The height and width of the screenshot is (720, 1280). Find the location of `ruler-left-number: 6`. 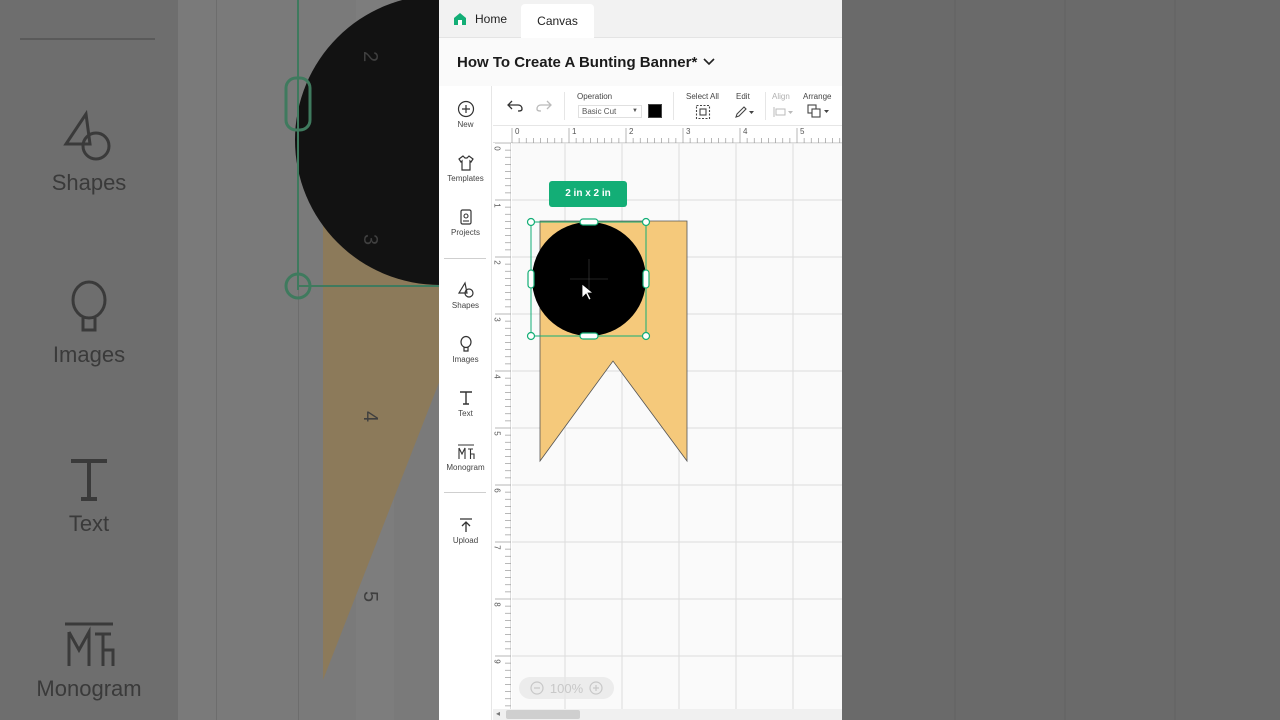

ruler-left-number: 6 is located at coordinates (497, 490).